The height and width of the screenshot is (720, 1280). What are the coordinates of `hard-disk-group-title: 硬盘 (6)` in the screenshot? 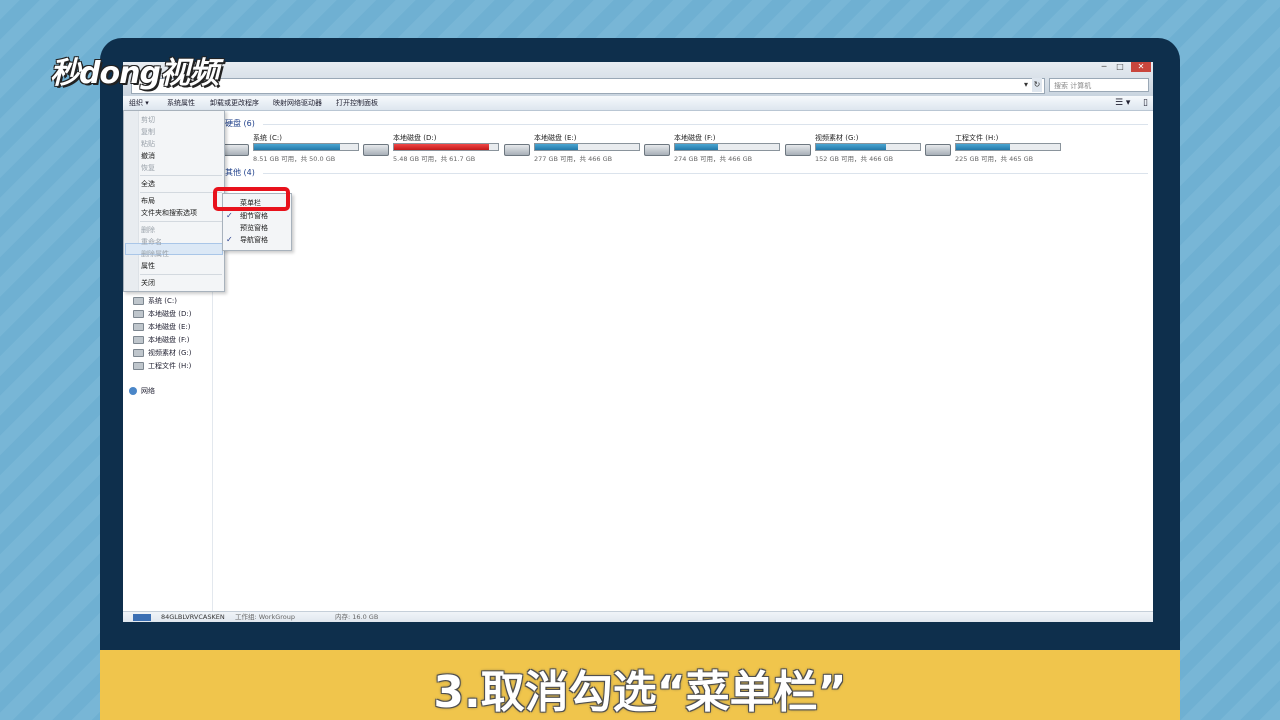 It's located at (240, 123).